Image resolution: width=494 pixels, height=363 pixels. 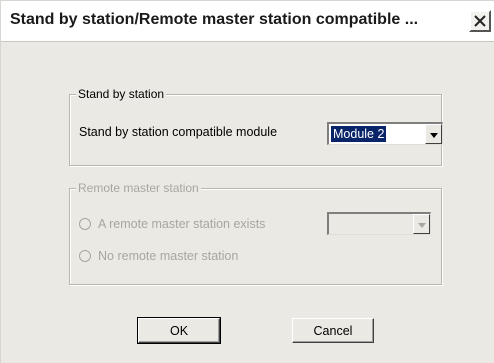 I want to click on compatible-module-select: Module 2, so click(x=385, y=133).